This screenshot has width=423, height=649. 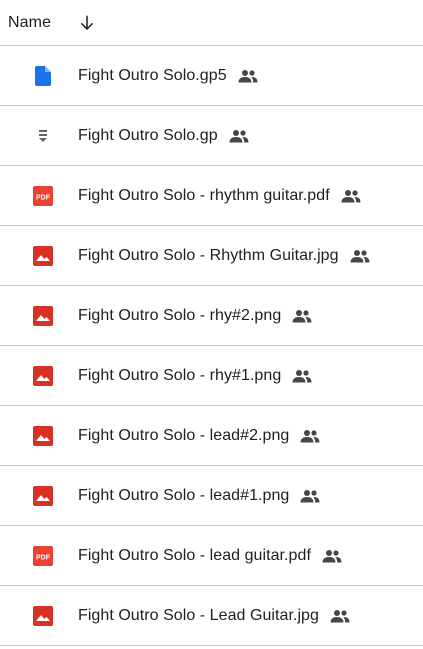 What do you see at coordinates (29, 23) in the screenshot?
I see `name-column-header: Name` at bounding box center [29, 23].